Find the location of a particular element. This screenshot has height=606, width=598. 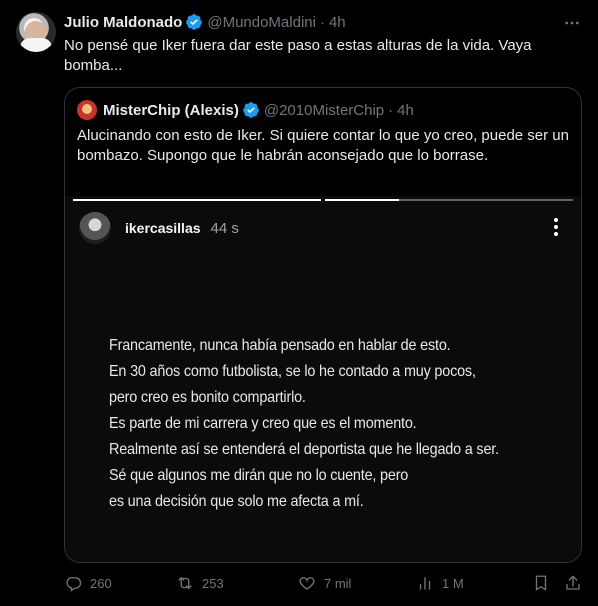

story-progress-bars is located at coordinates (323, 200).